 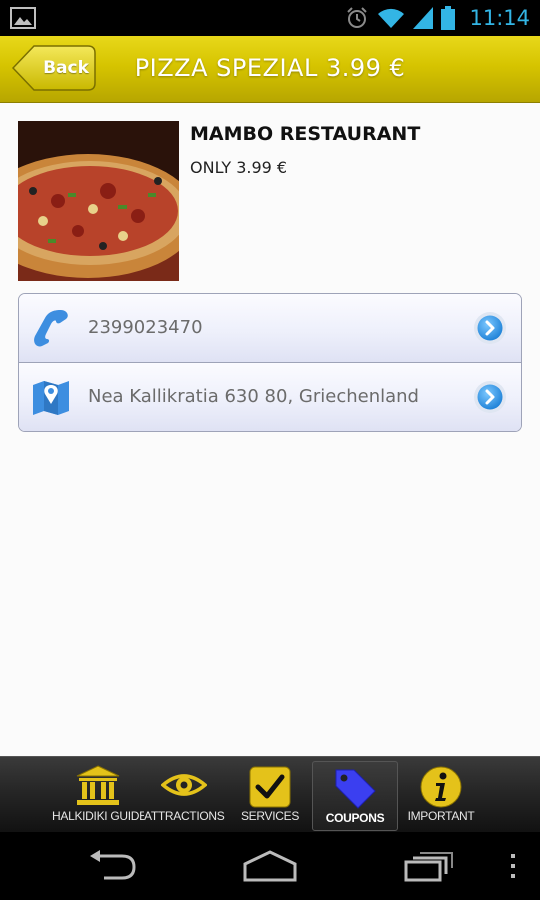 What do you see at coordinates (423, 18) in the screenshot?
I see `signal-icon` at bounding box center [423, 18].